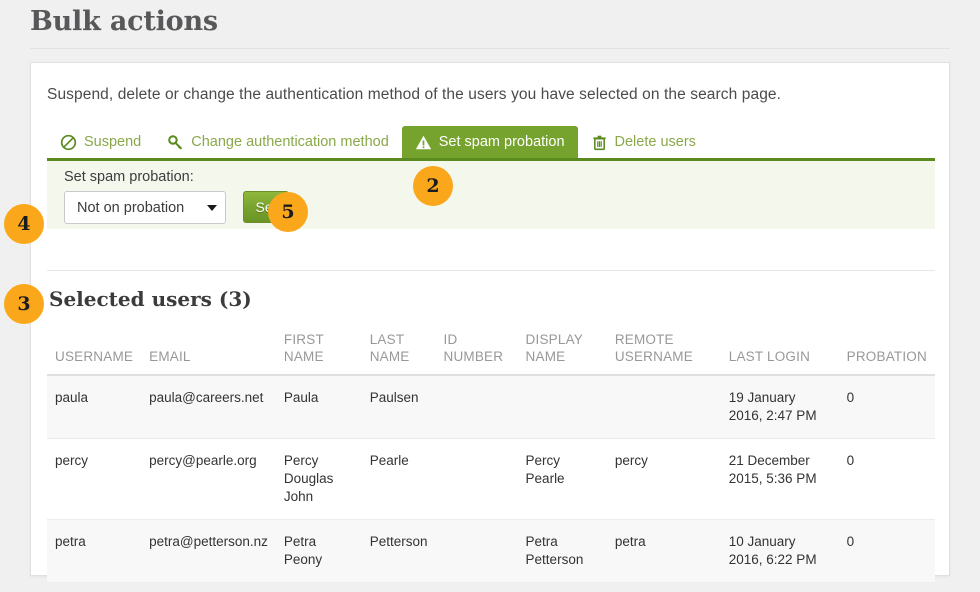 Image resolution: width=980 pixels, height=592 pixels. I want to click on cell-first-name: Paula, so click(318, 407).